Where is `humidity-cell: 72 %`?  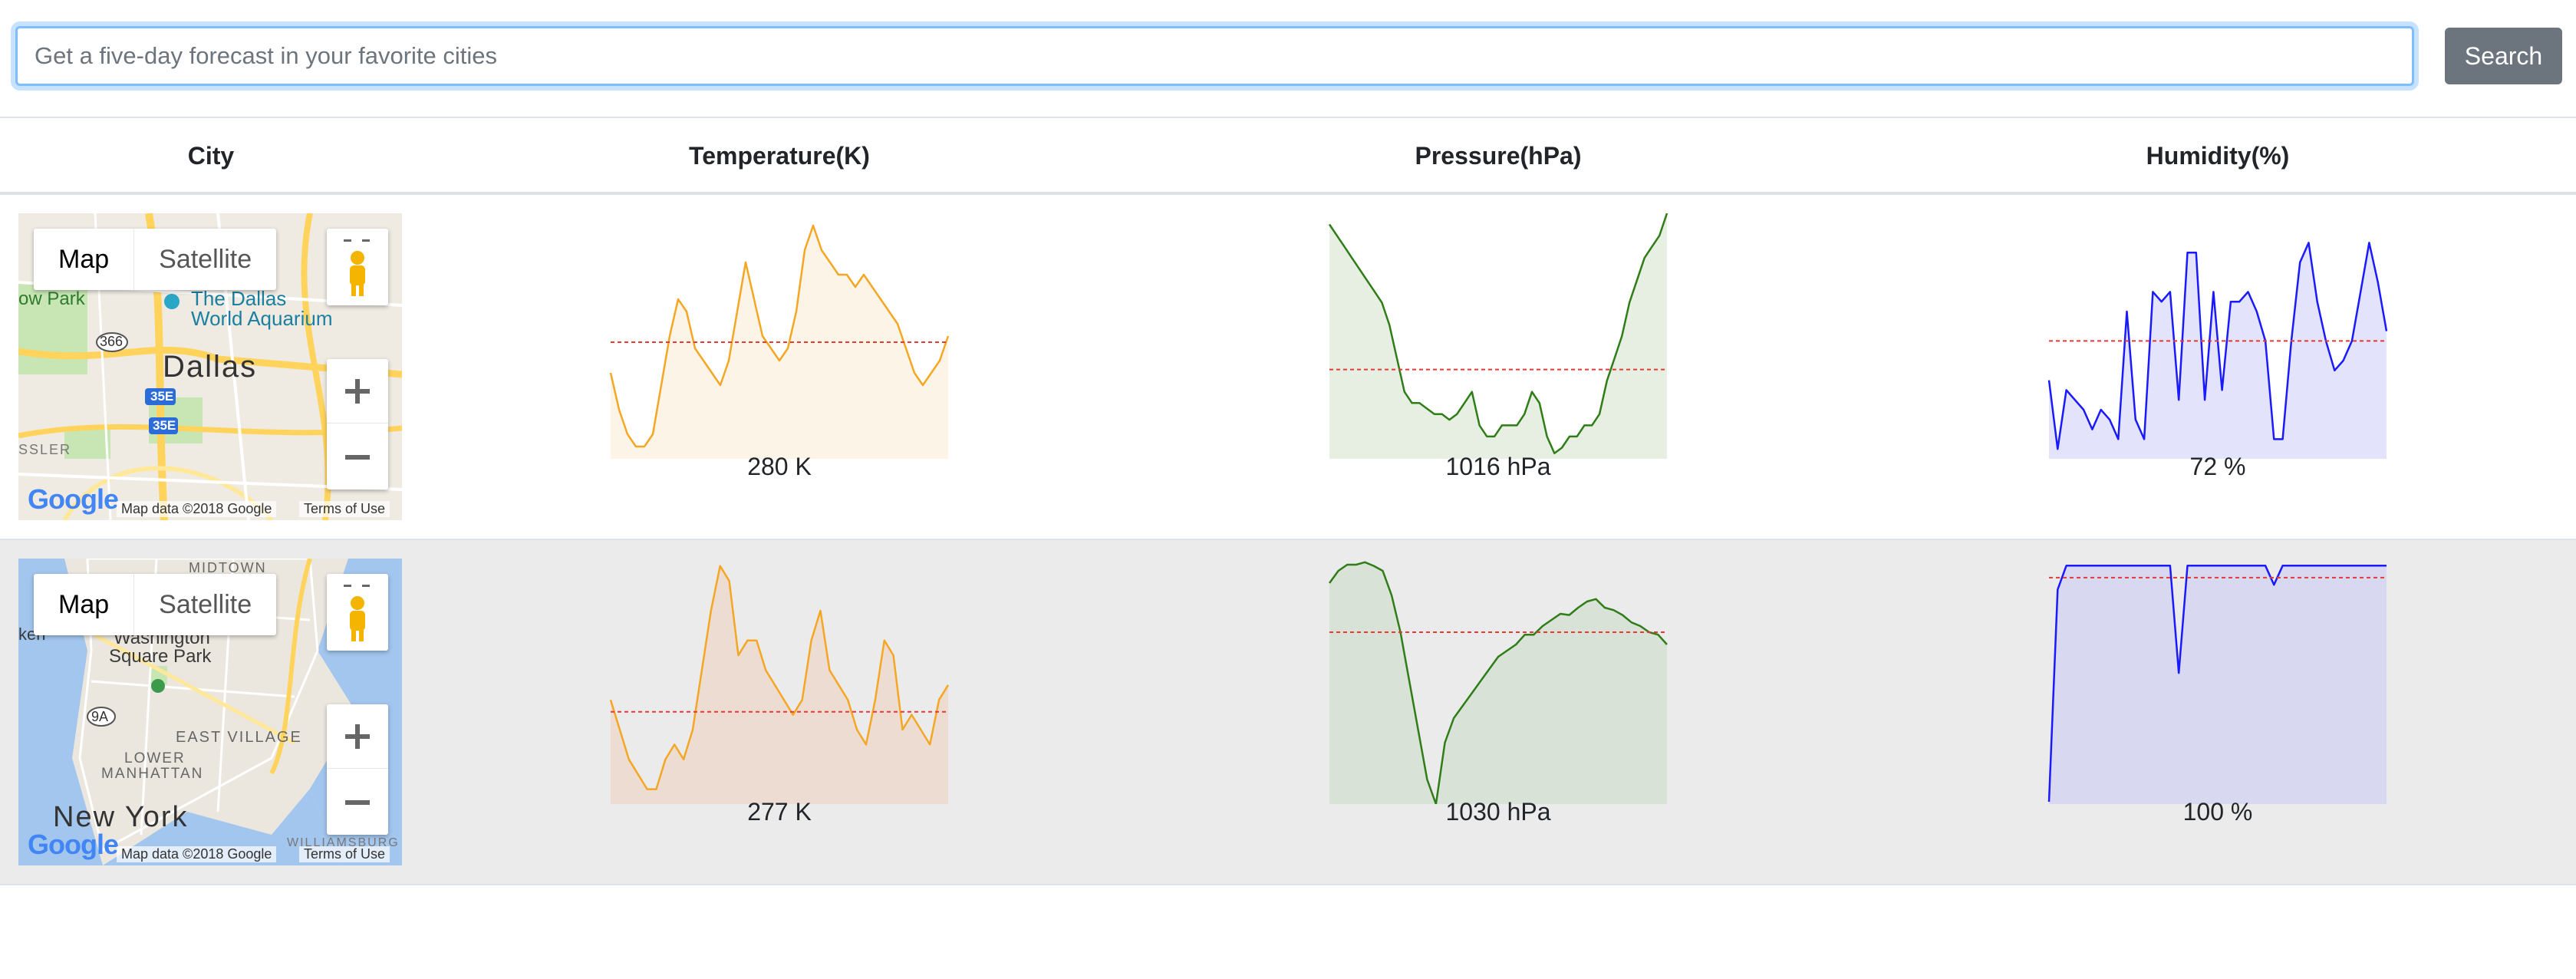 humidity-cell: 72 % is located at coordinates (2218, 367).